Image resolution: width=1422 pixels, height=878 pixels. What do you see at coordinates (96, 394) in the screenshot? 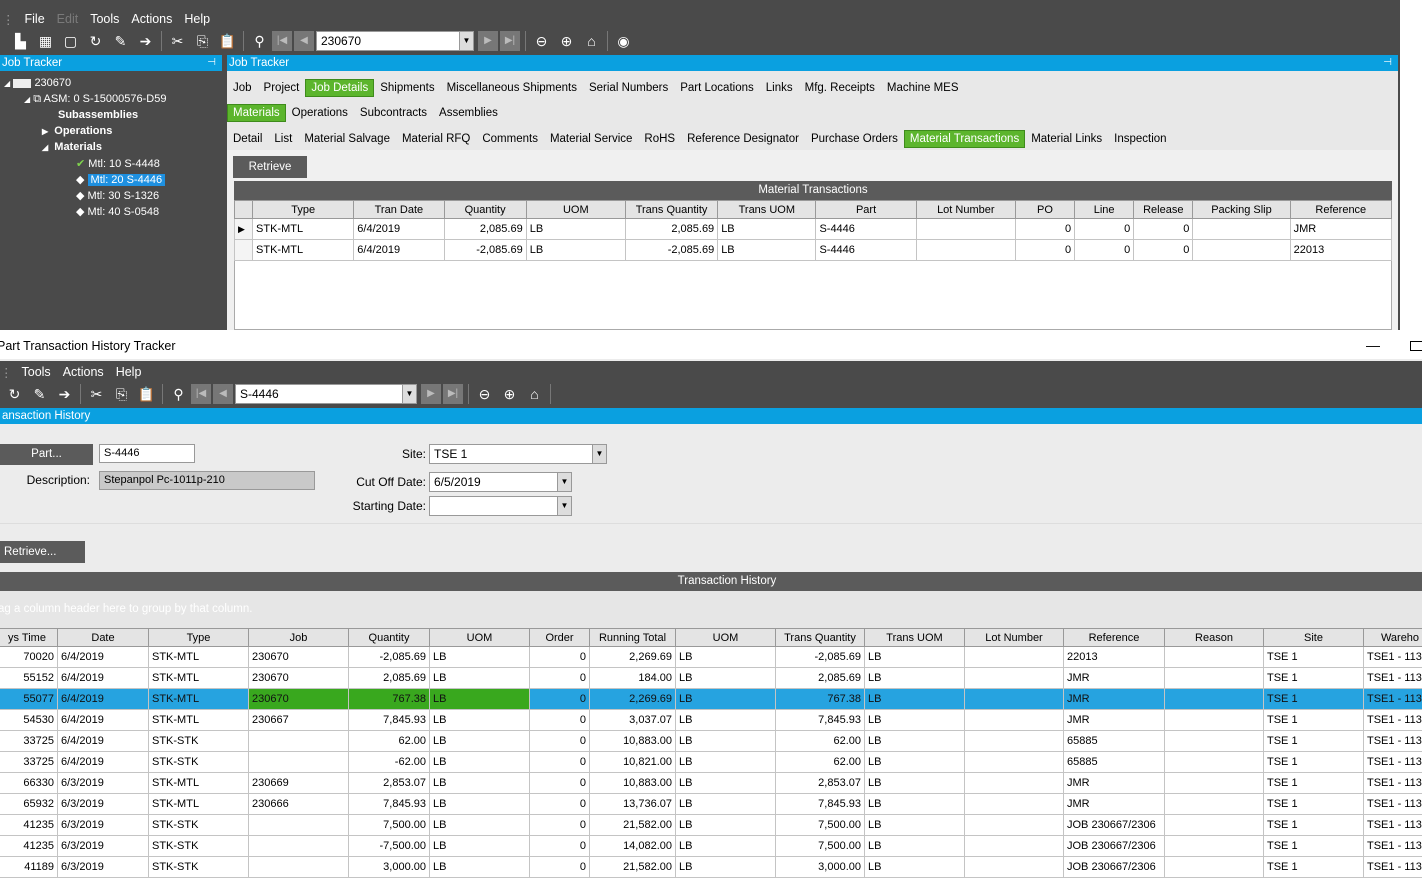
I see `cut-icon: ✂` at bounding box center [96, 394].